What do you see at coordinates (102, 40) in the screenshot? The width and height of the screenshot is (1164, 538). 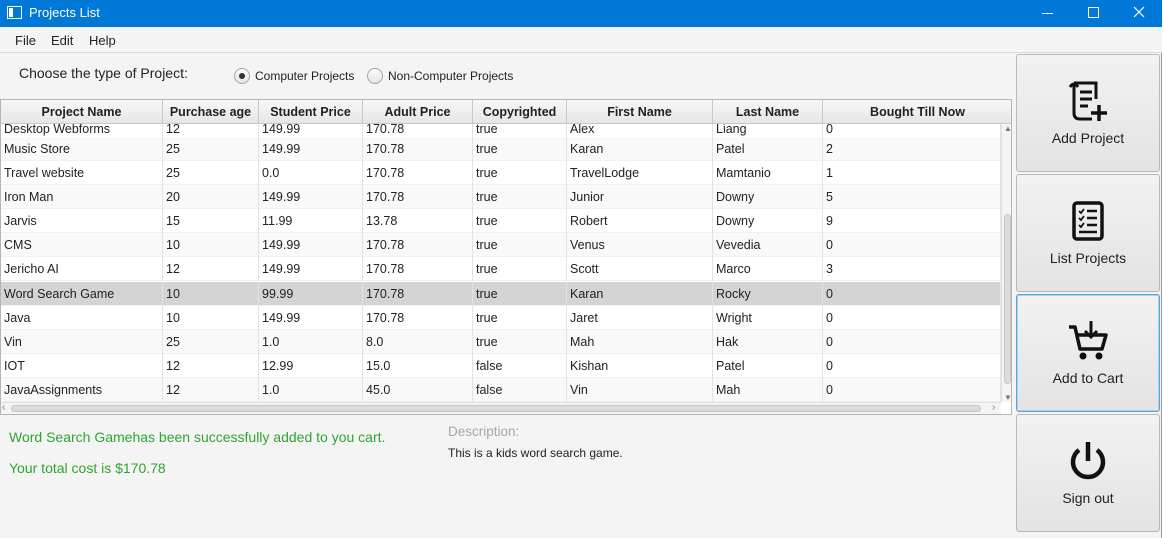 I see `menu-help: Help` at bounding box center [102, 40].